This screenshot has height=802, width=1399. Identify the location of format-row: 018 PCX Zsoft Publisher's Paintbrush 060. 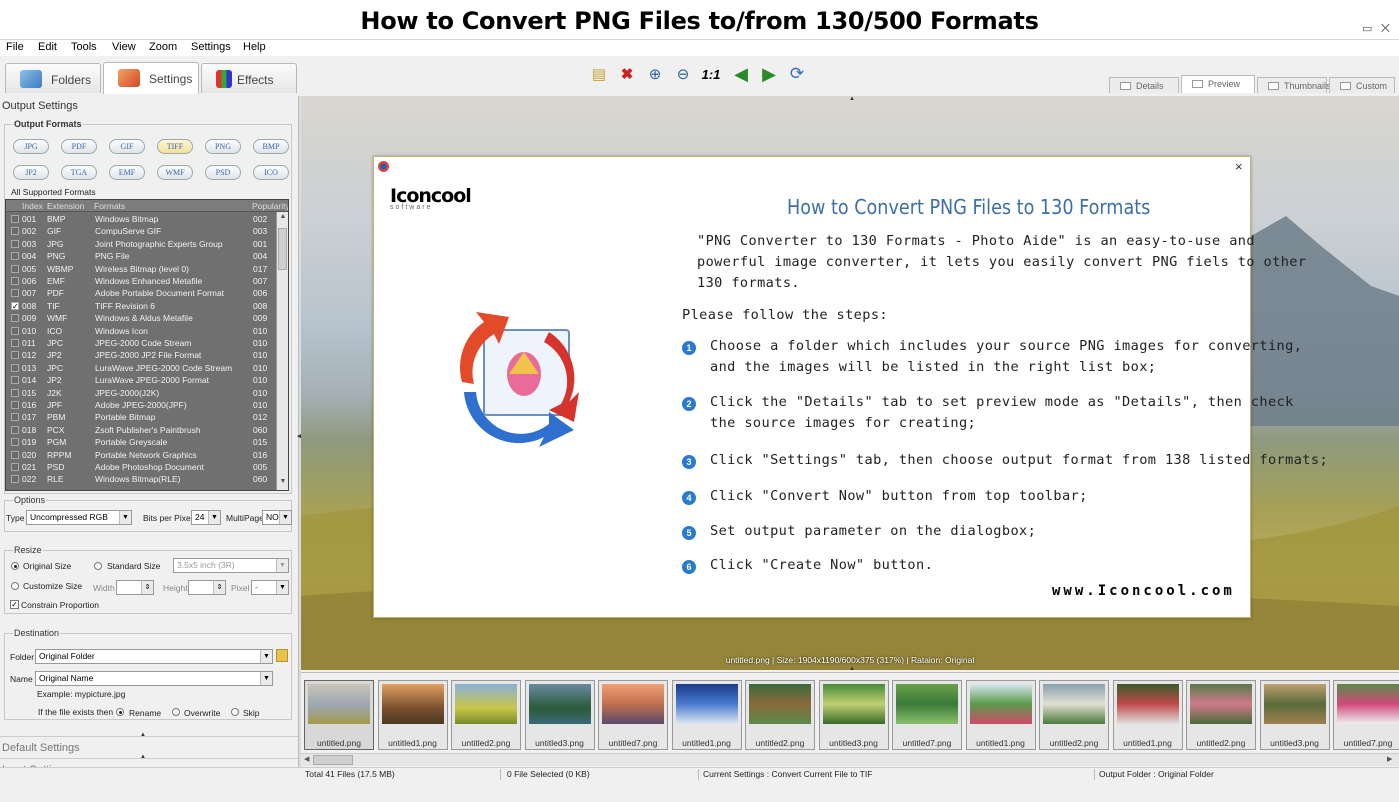
(142, 430).